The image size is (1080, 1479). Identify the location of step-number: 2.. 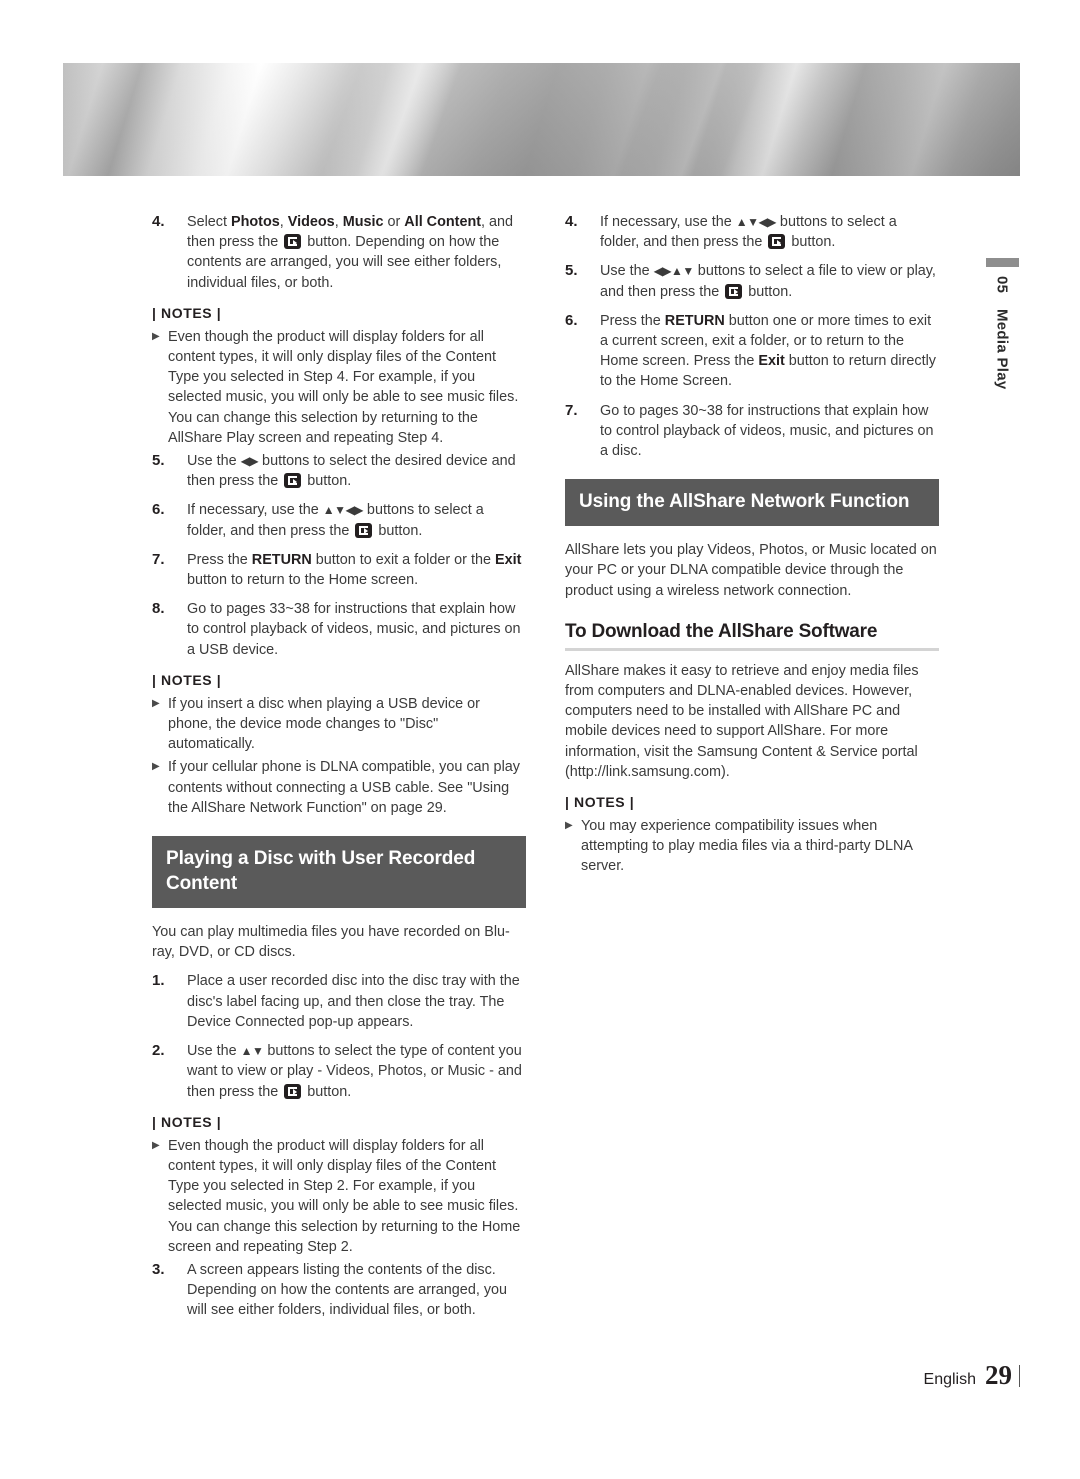
(158, 1051).